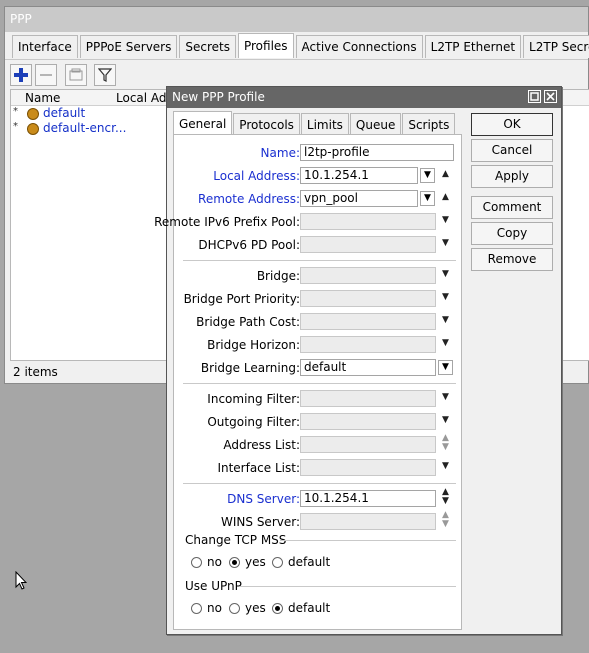 The height and width of the screenshot is (653, 589). I want to click on filter-button, so click(105, 75).